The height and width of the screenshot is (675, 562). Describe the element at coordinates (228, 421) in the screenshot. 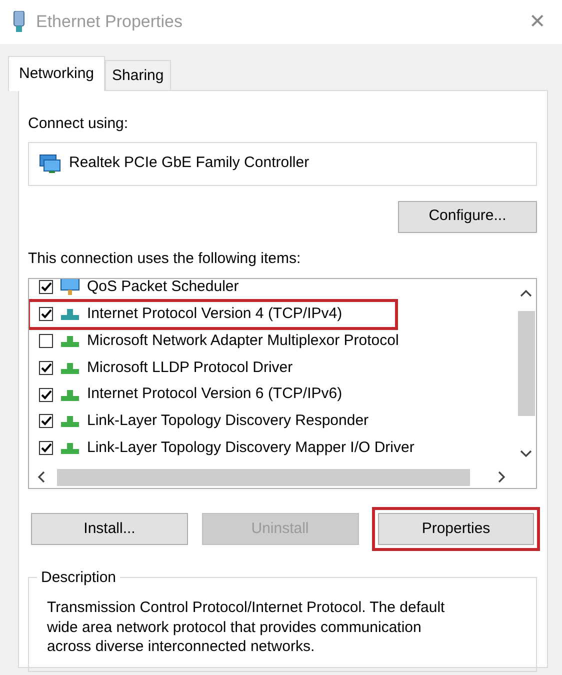

I see `list-item-label: Link-Layer Topology Discovery Responder` at that location.